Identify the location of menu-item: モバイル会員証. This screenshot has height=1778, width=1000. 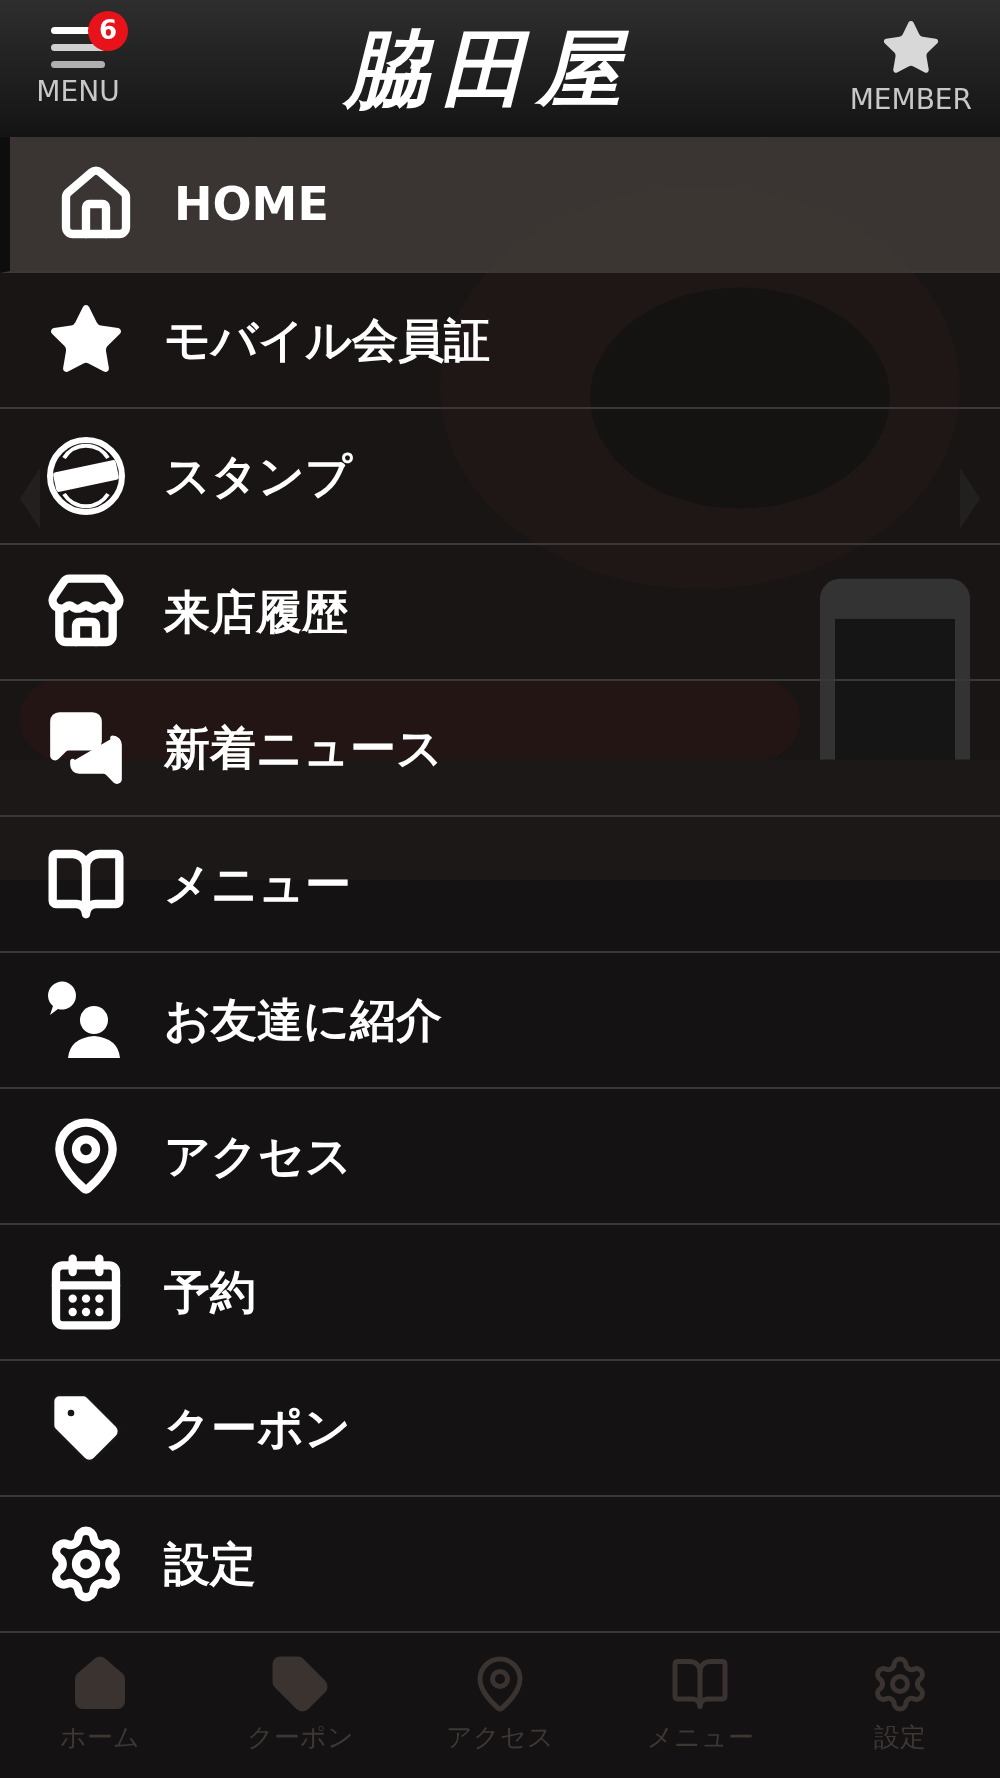
(500, 341).